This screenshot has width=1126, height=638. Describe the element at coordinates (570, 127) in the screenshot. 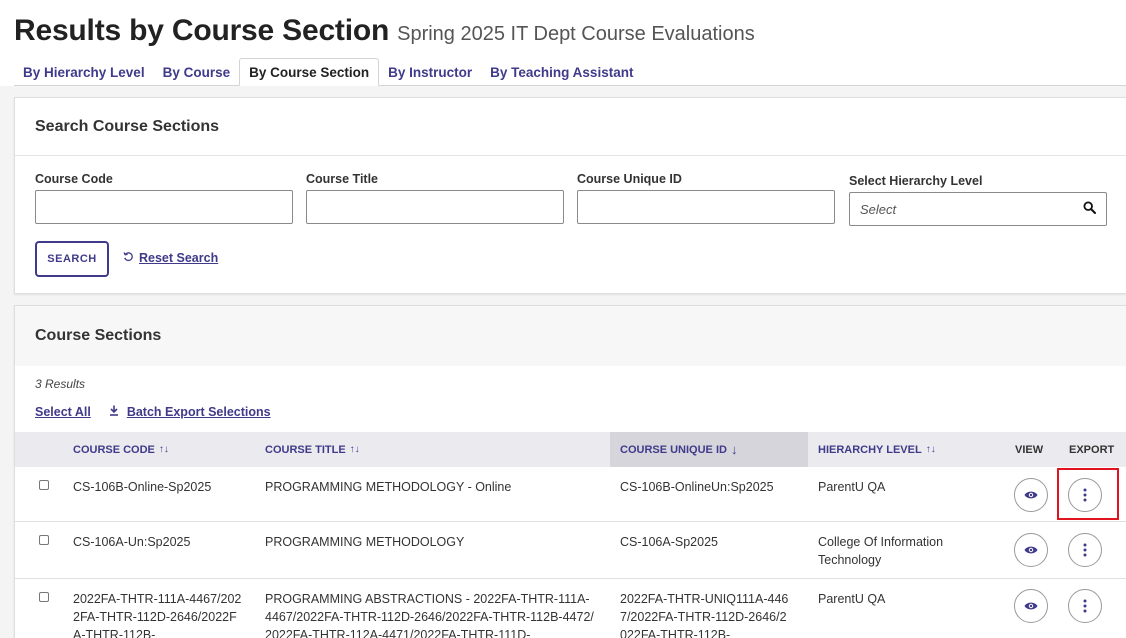

I see `search-panel-title: Search Course Sections` at that location.